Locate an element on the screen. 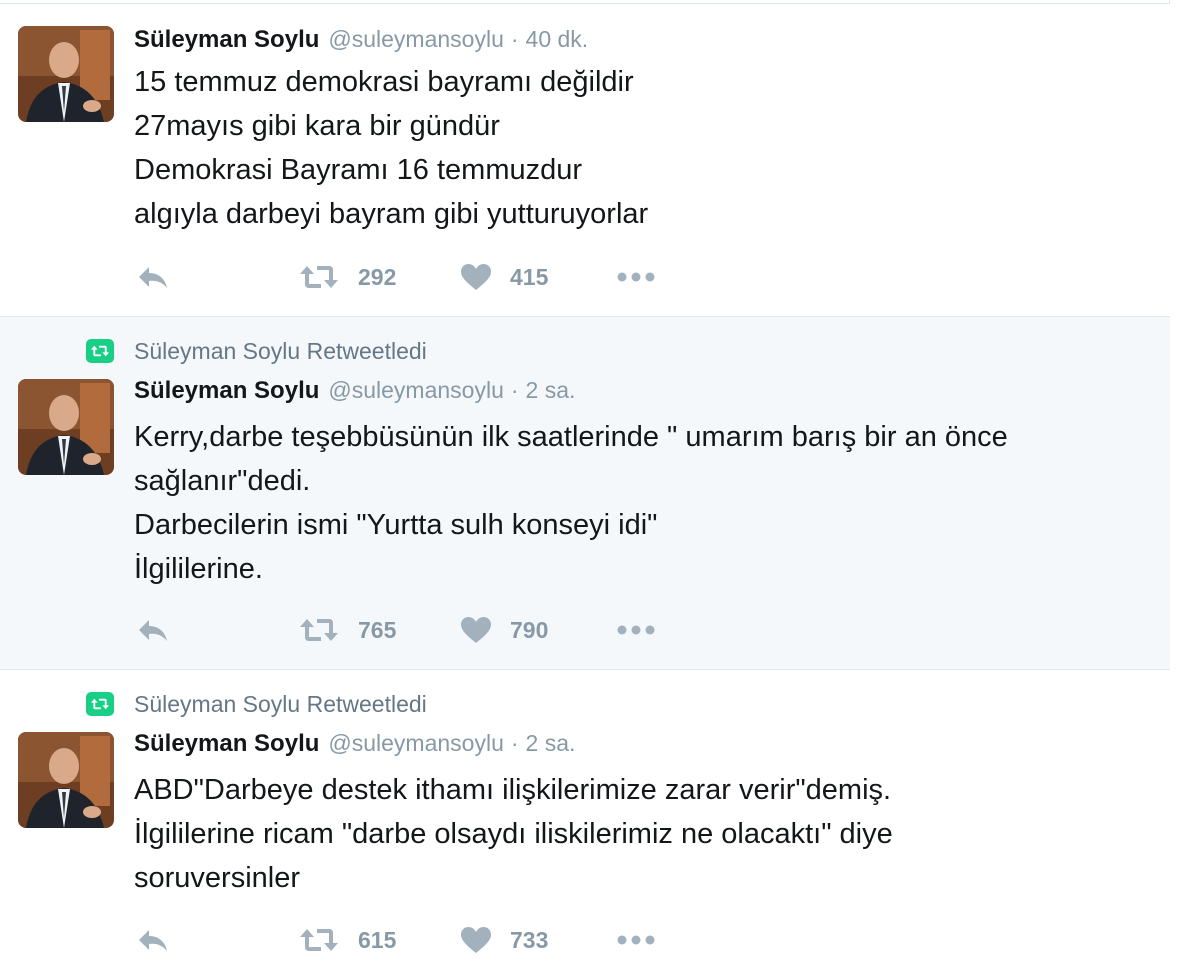 The width and height of the screenshot is (1180, 966). tweet-text-line: İlgililerine. is located at coordinates (198, 569).